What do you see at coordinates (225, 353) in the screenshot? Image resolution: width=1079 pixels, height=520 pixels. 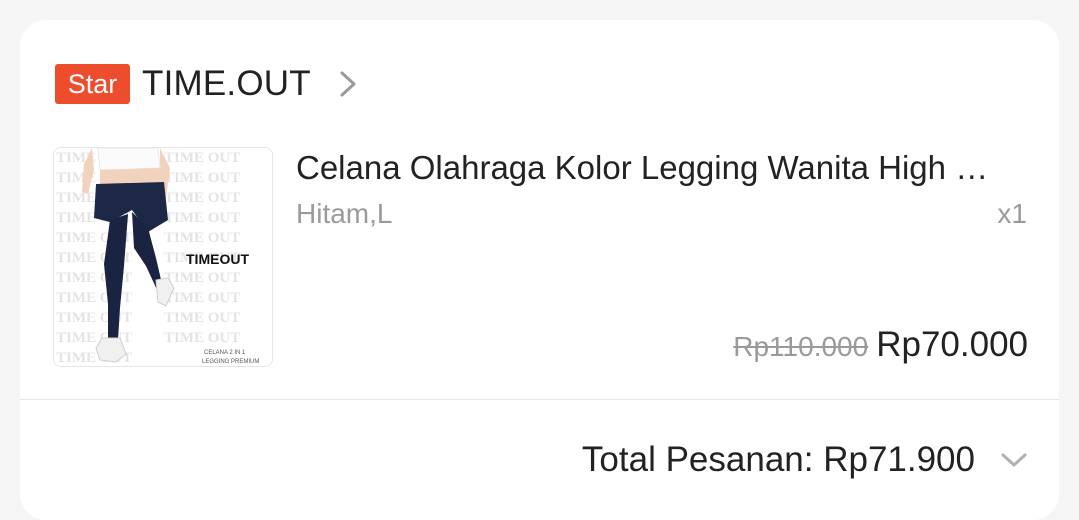 I see `image-caption-1: CELANA 2 IN 1` at bounding box center [225, 353].